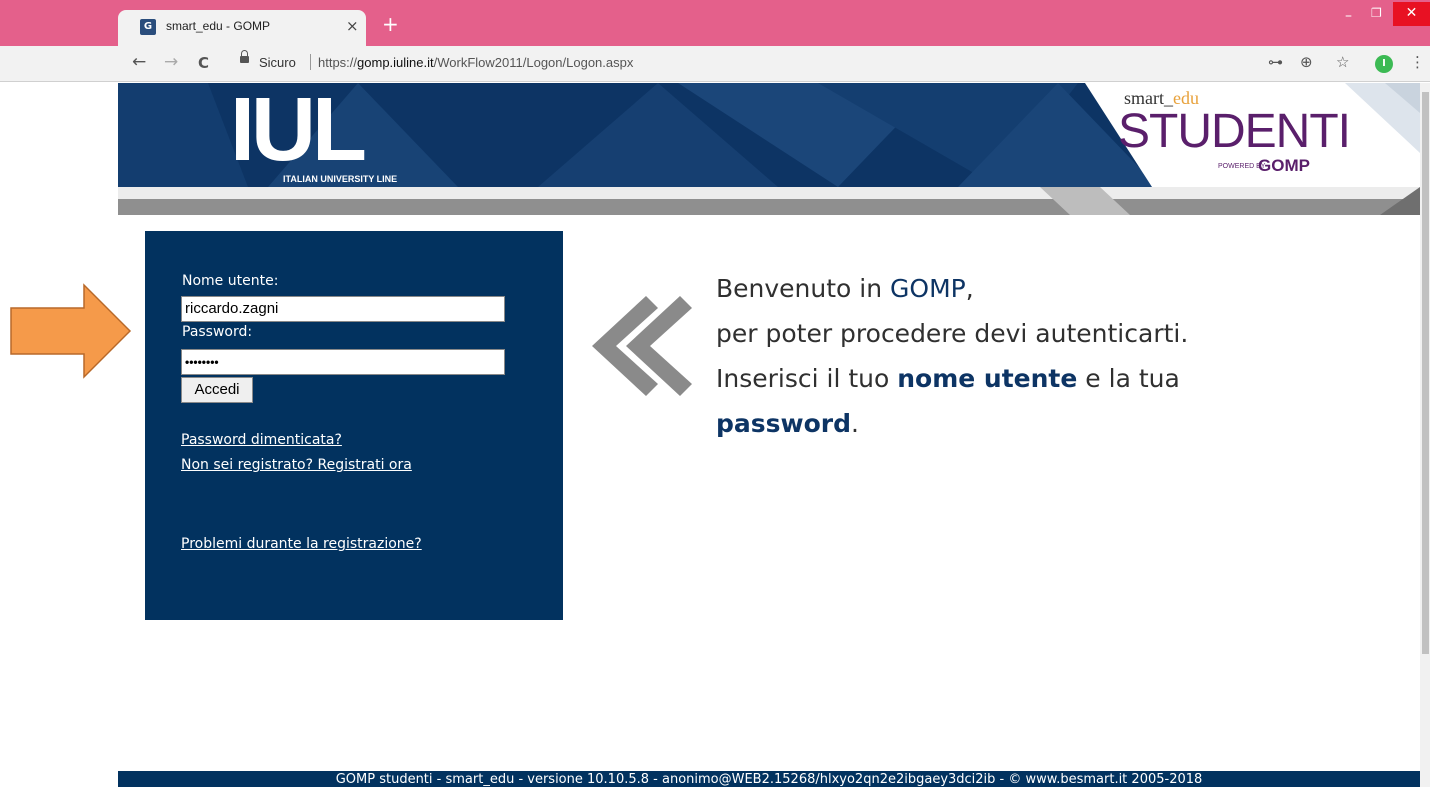 The width and height of the screenshot is (1430, 787). Describe the element at coordinates (340, 179) in the screenshot. I see `iul-logo-subtitle: ITALIAN UNIVERSITY LINE` at that location.